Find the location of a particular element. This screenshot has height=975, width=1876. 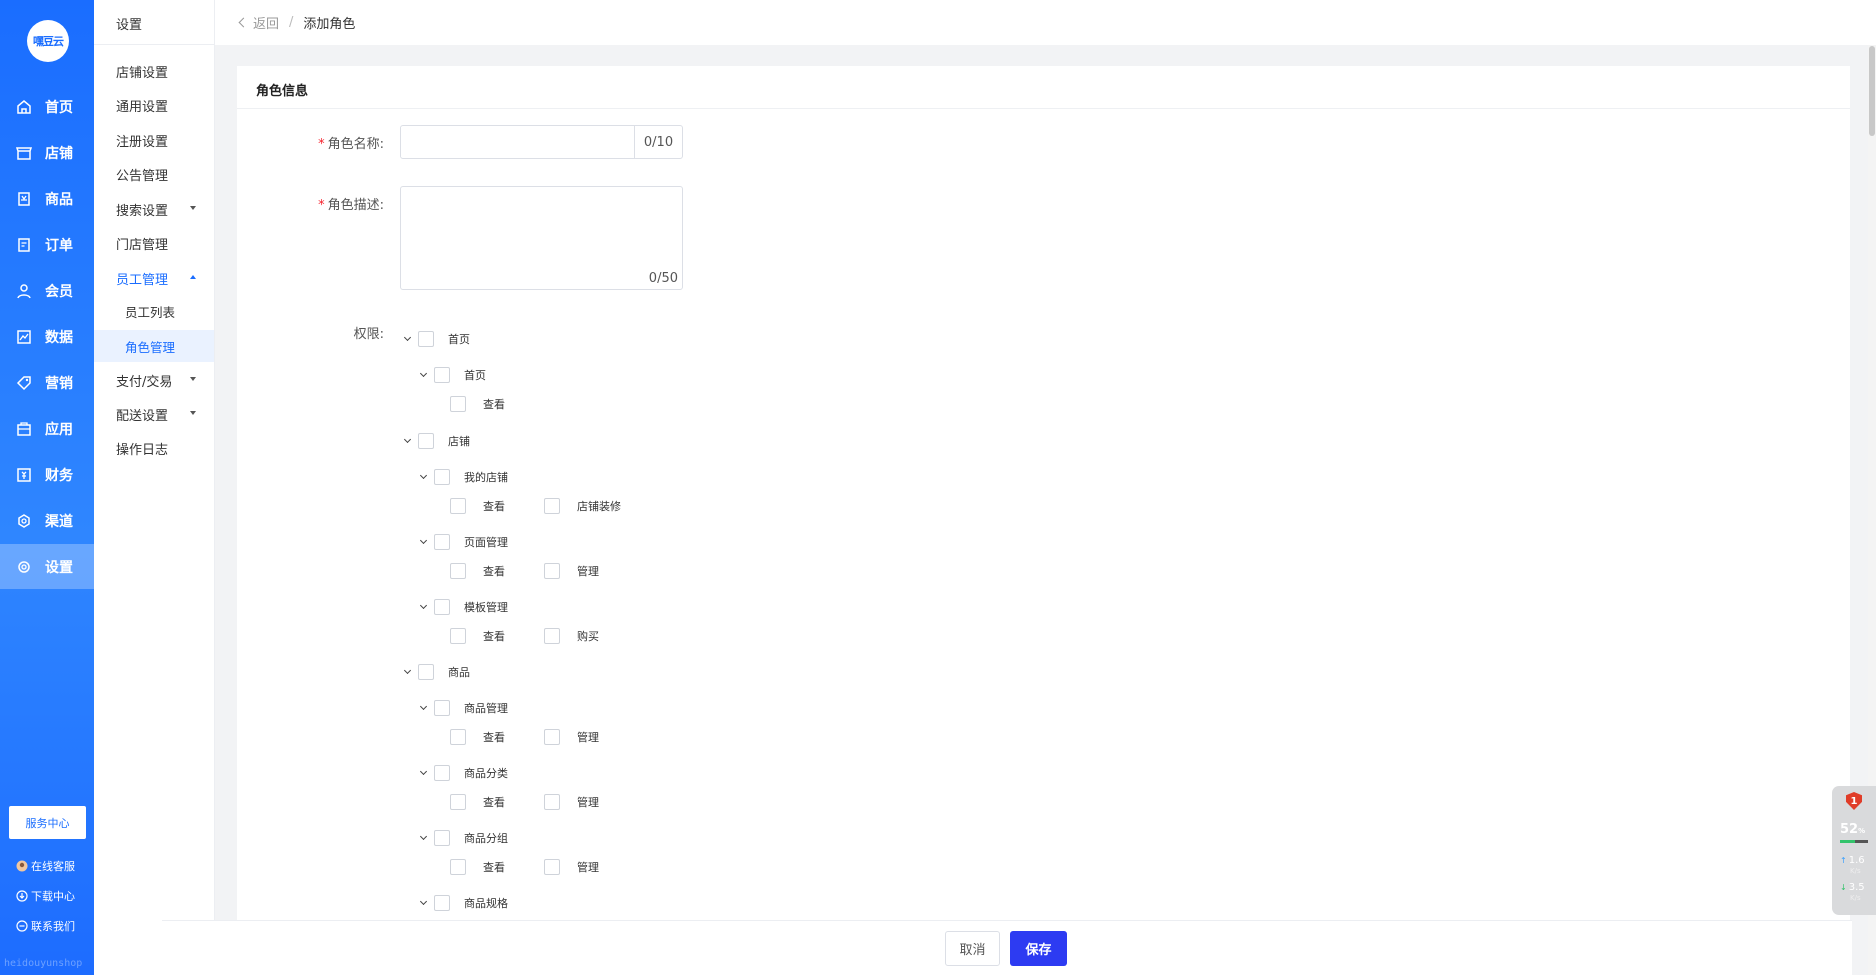

sidebar-item-4: 会员 is located at coordinates (47, 290).